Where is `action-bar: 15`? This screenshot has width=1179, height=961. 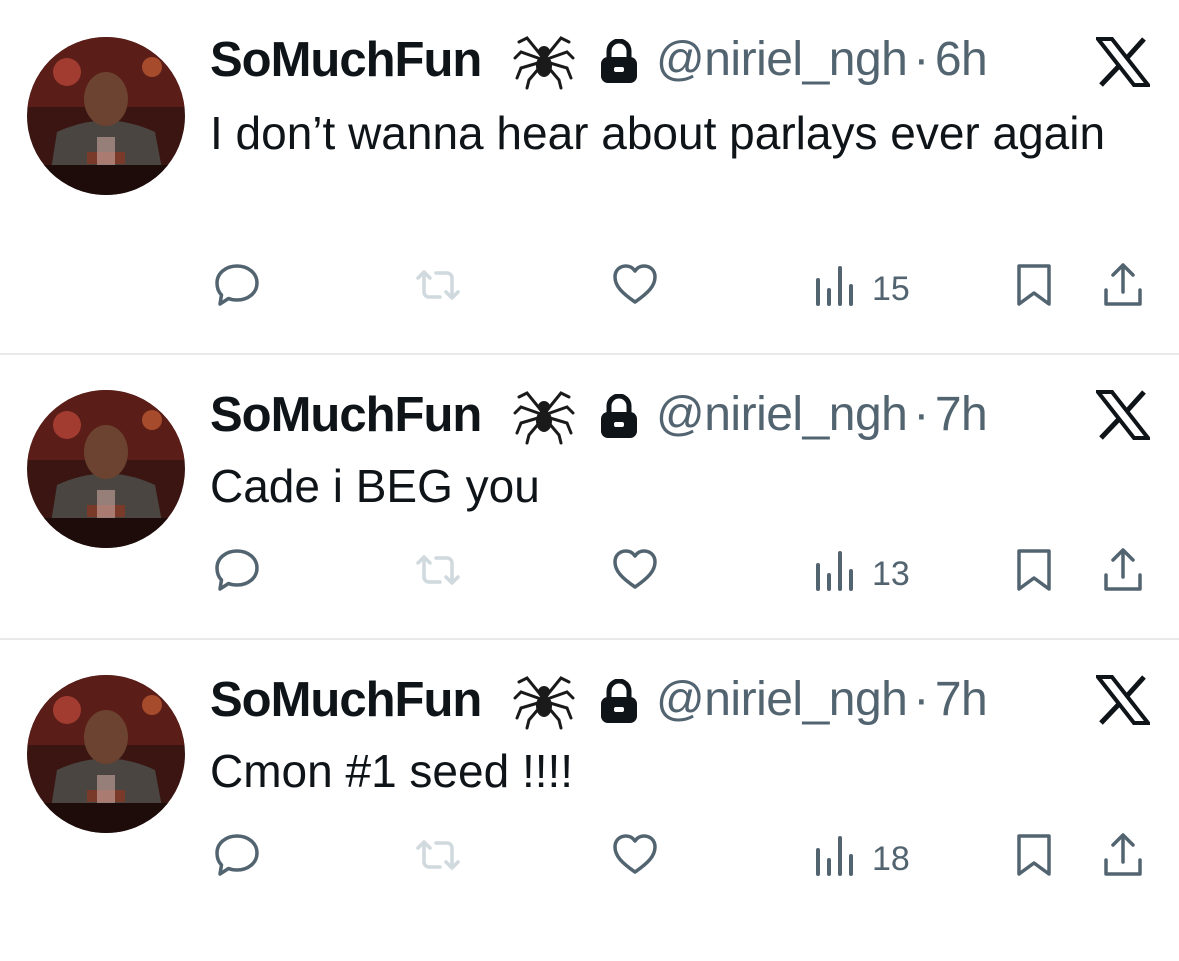
action-bar: 15 is located at coordinates (589, 290).